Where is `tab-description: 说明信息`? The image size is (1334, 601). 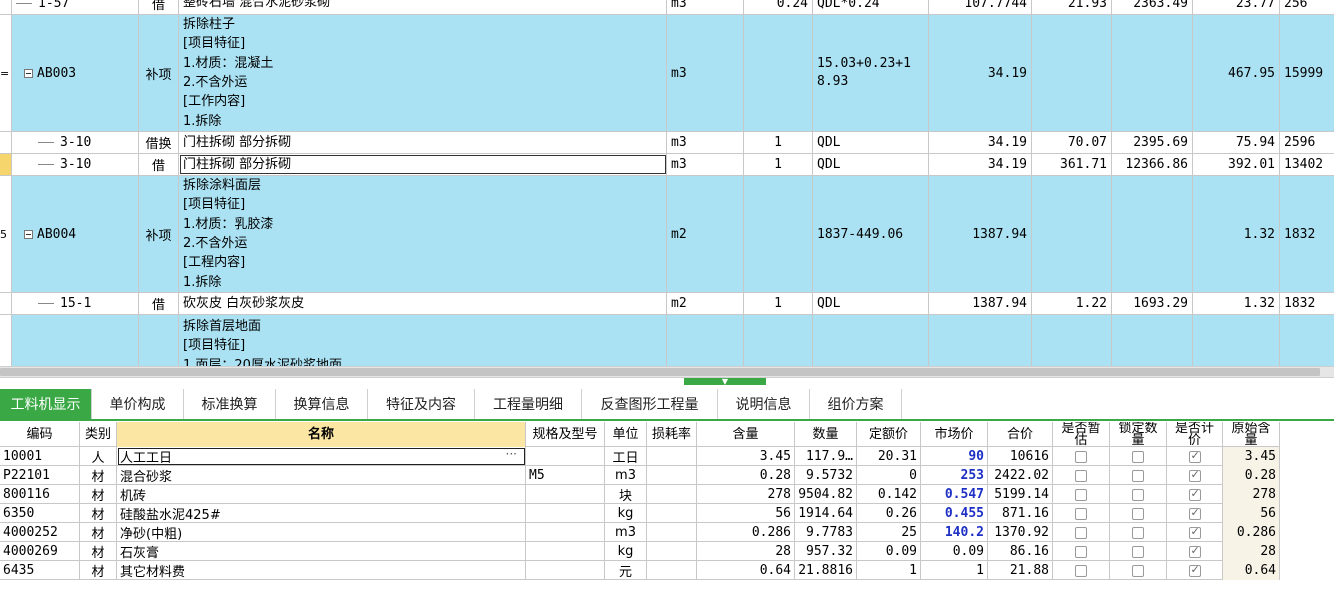 tab-description: 说明信息 is located at coordinates (764, 404).